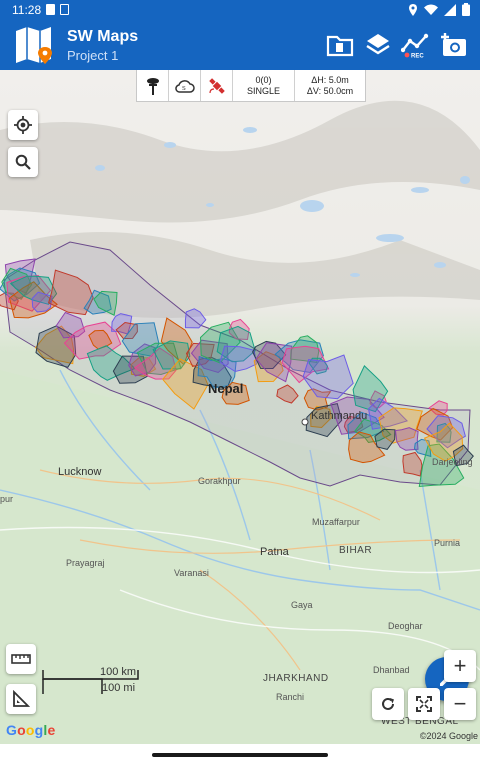 The height and width of the screenshot is (768, 480). Describe the element at coordinates (452, 462) in the screenshot. I see `map-label-darjeeling: Darjeeling` at that location.